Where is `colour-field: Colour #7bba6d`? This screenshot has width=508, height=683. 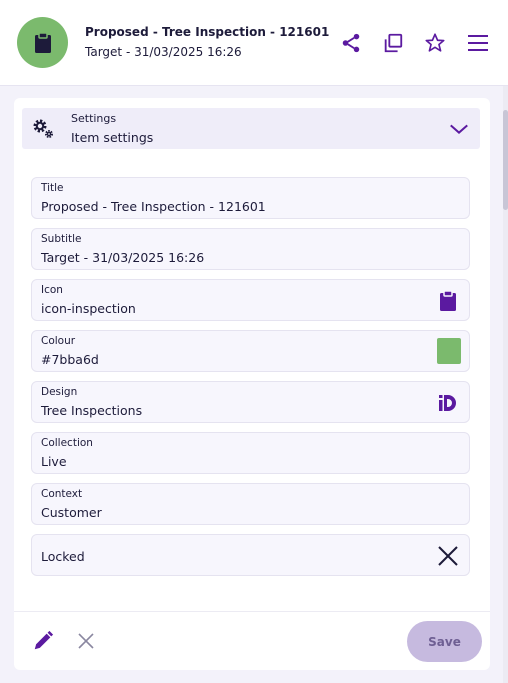 colour-field: Colour #7bba6d is located at coordinates (250, 351).